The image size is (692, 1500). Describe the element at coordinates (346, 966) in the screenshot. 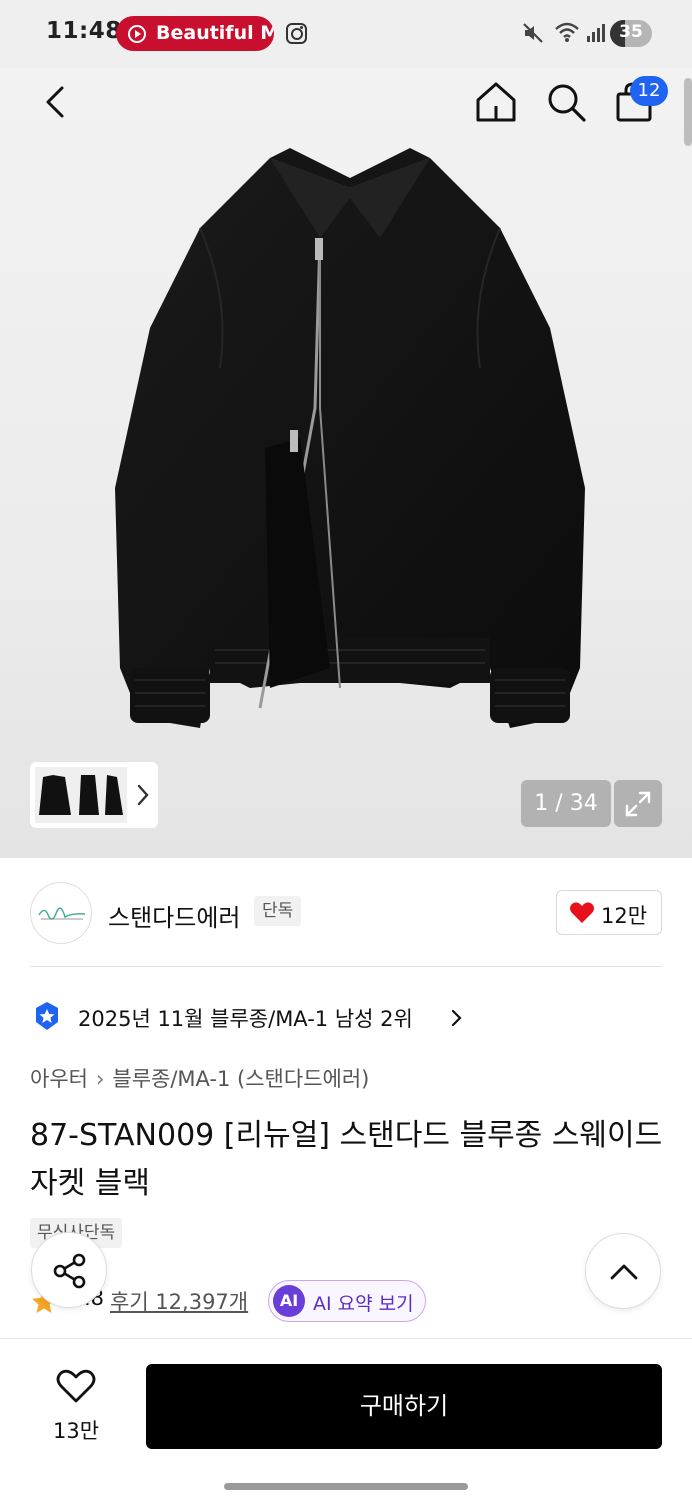

I see `divider` at that location.